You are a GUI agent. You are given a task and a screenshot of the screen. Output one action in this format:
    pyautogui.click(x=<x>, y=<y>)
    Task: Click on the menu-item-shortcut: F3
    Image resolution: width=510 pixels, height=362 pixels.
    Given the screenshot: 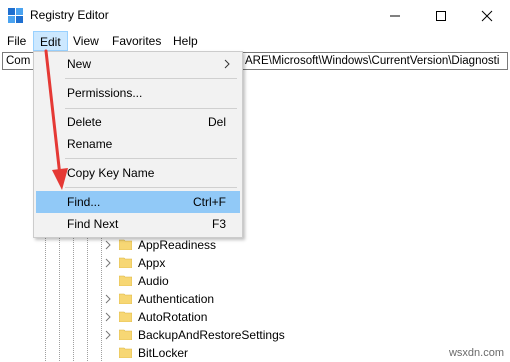 What is the action you would take?
    pyautogui.click(x=218, y=224)
    